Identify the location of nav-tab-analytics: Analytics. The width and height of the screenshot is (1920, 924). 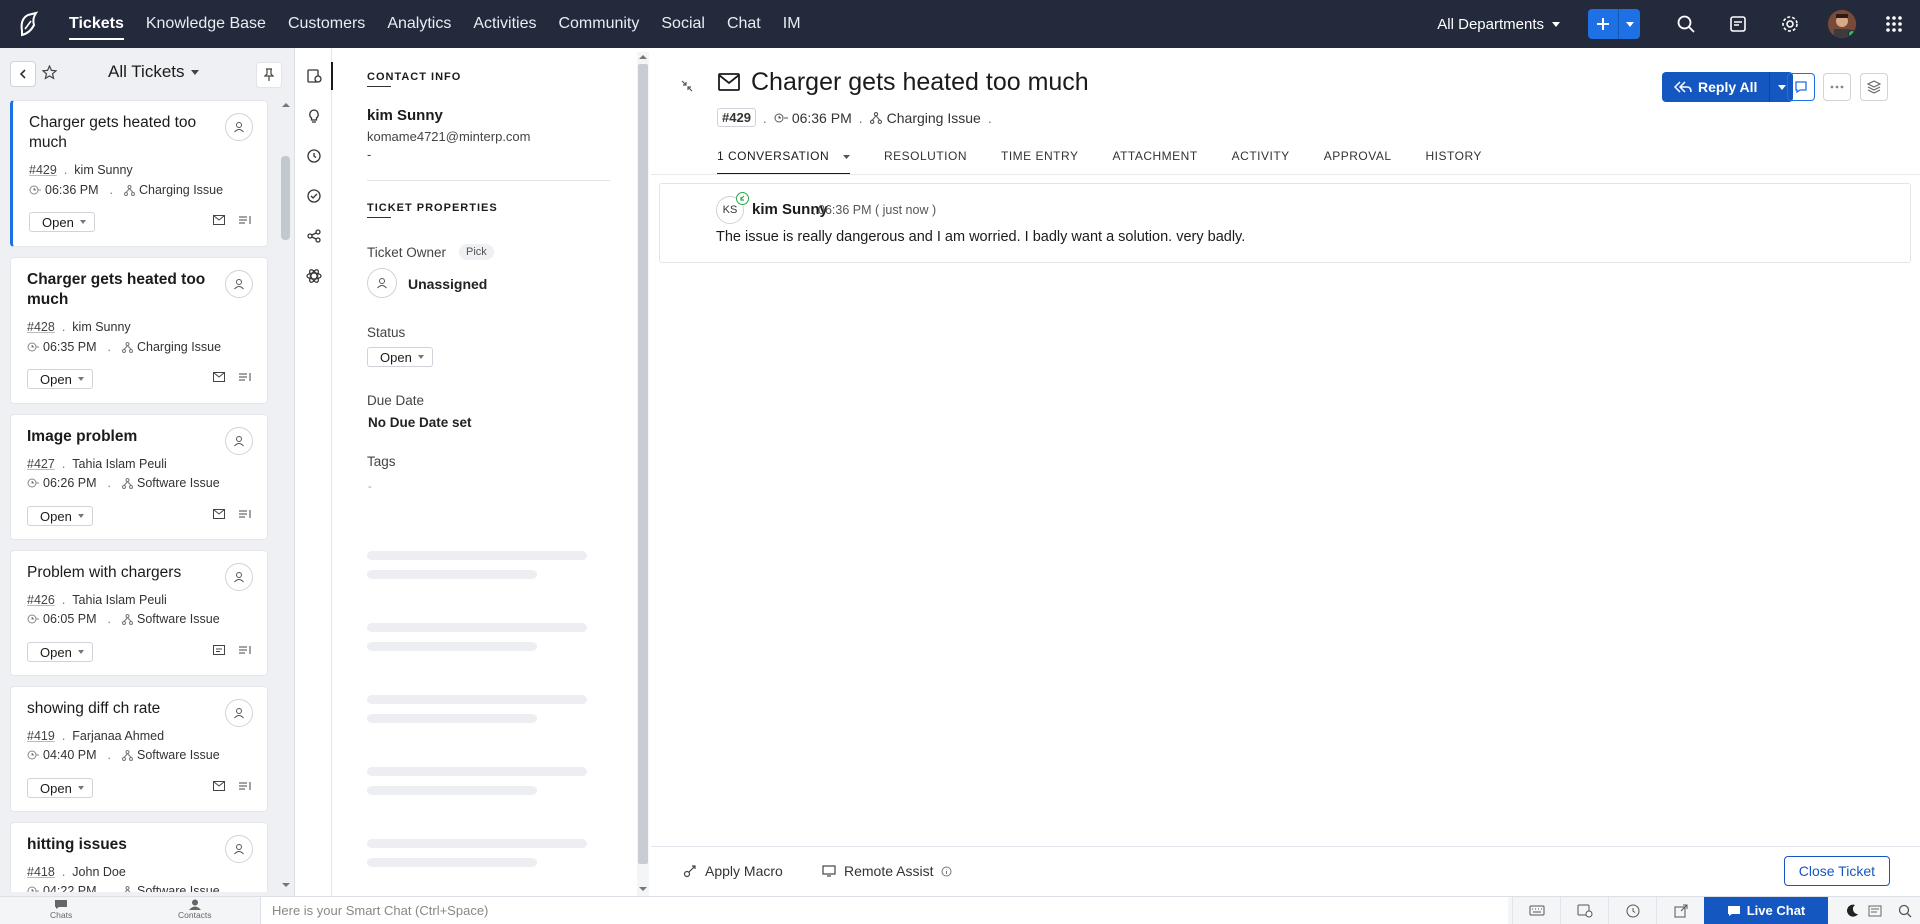
(419, 24).